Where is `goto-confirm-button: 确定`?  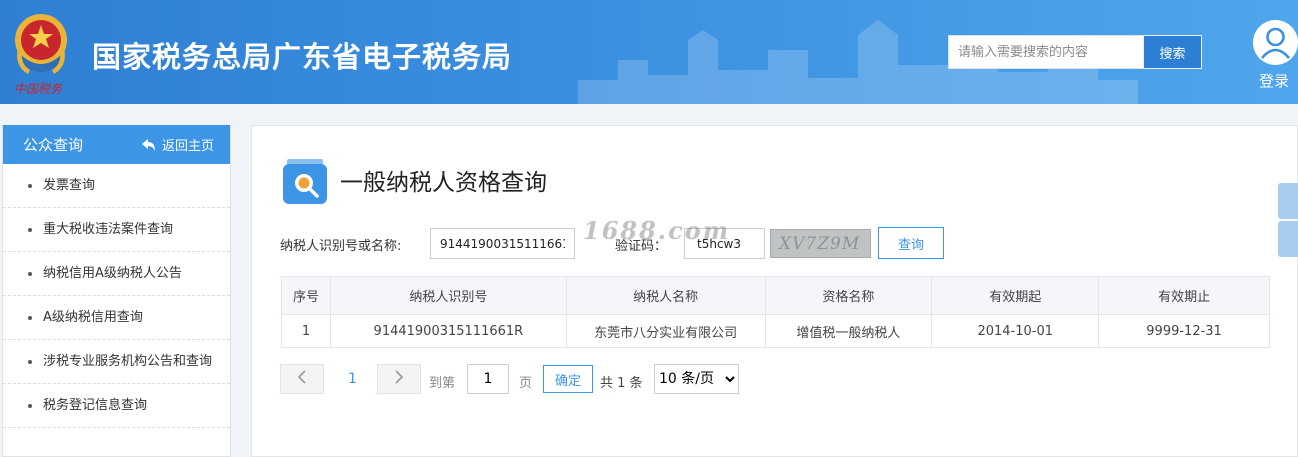
goto-confirm-button: 确定 is located at coordinates (568, 379).